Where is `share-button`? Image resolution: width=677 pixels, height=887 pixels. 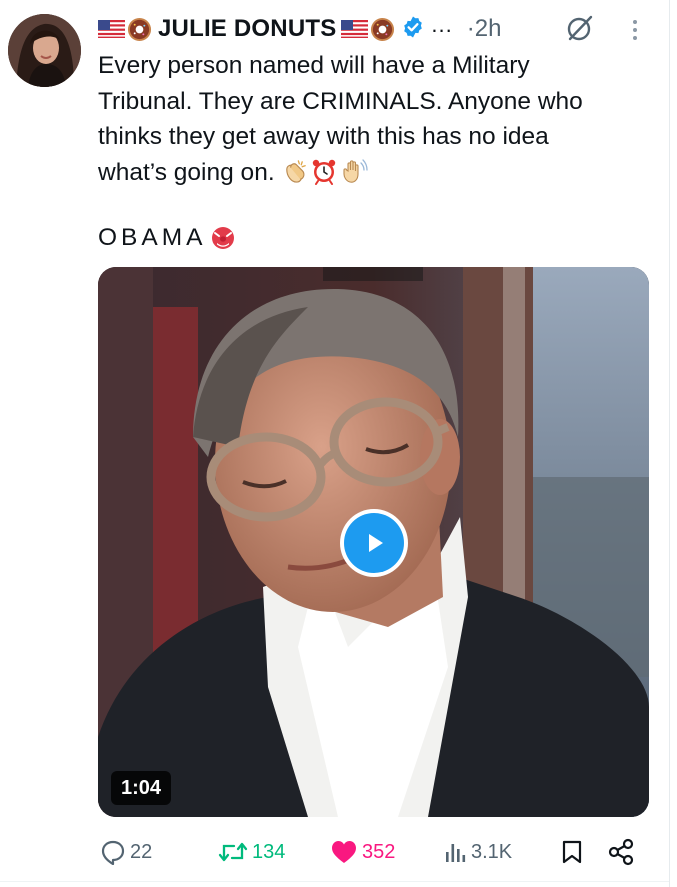 share-button is located at coordinates (621, 852).